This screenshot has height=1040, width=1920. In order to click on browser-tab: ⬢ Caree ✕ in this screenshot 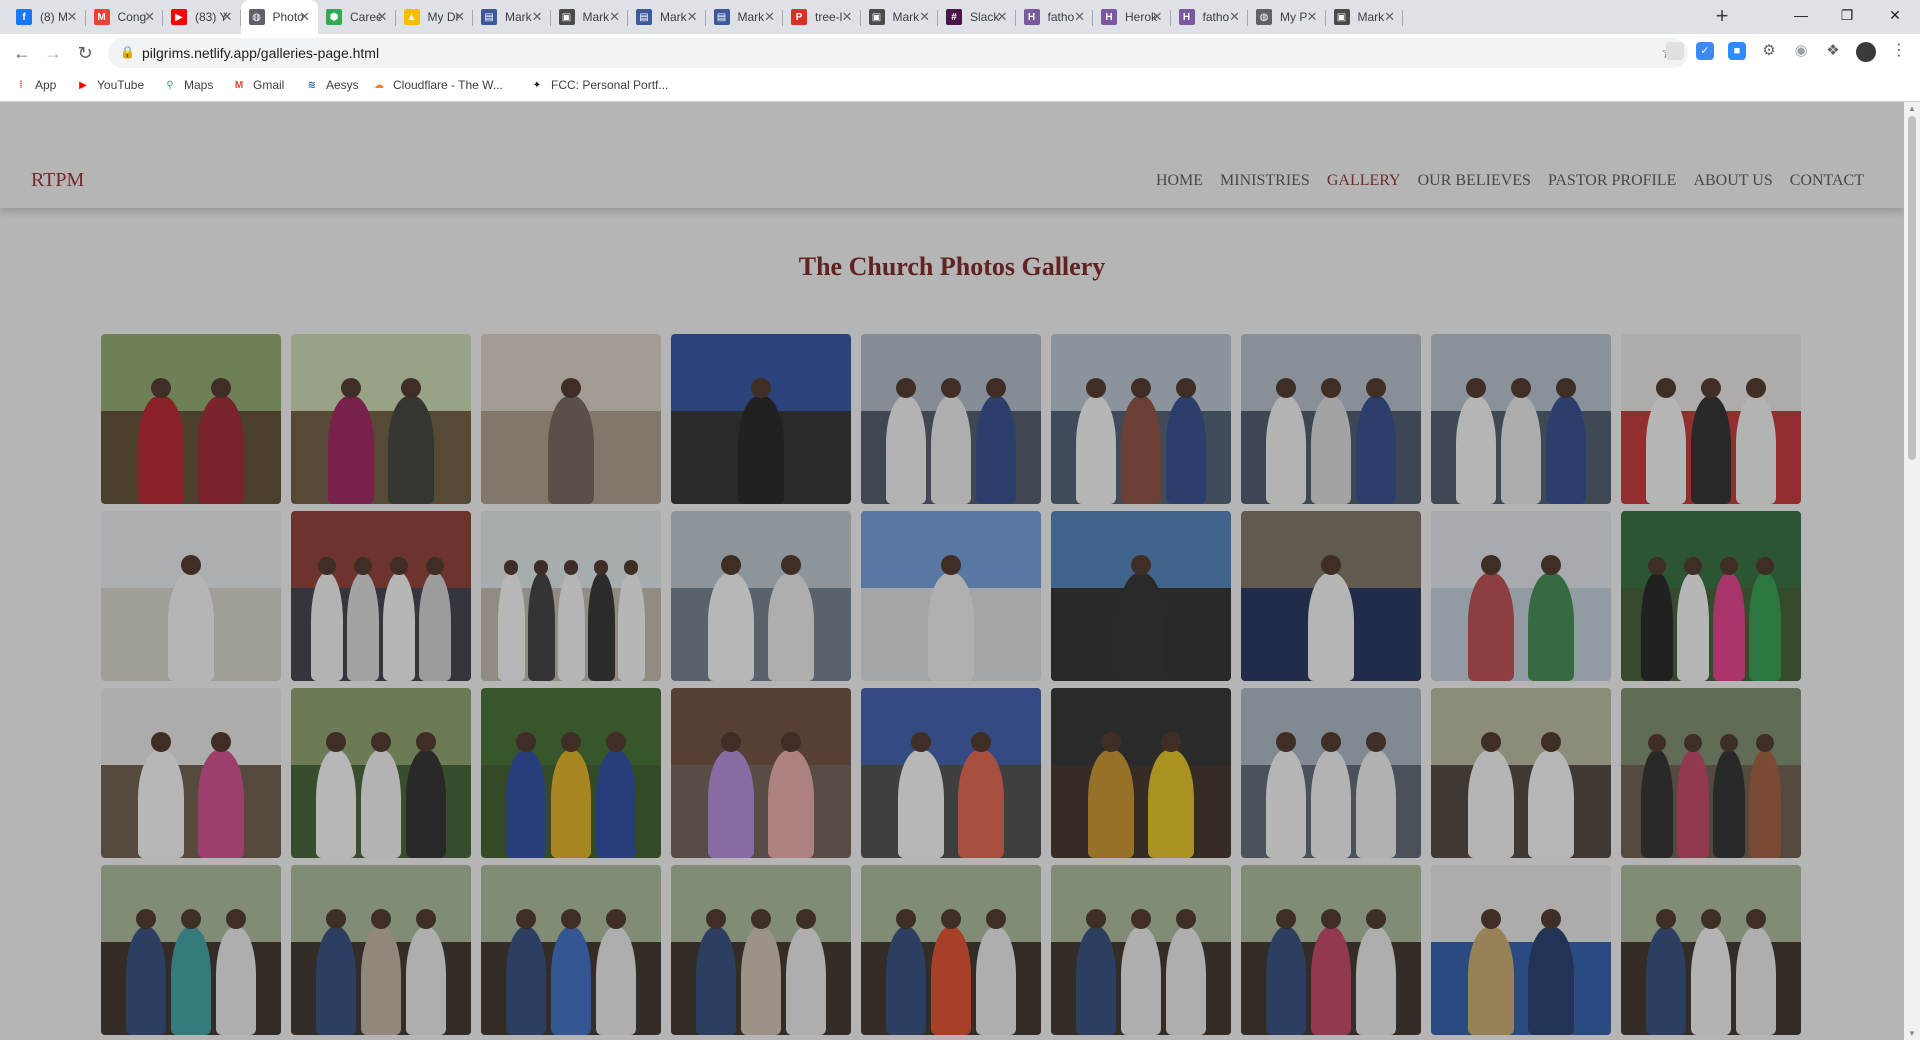, I will do `click(357, 17)`.